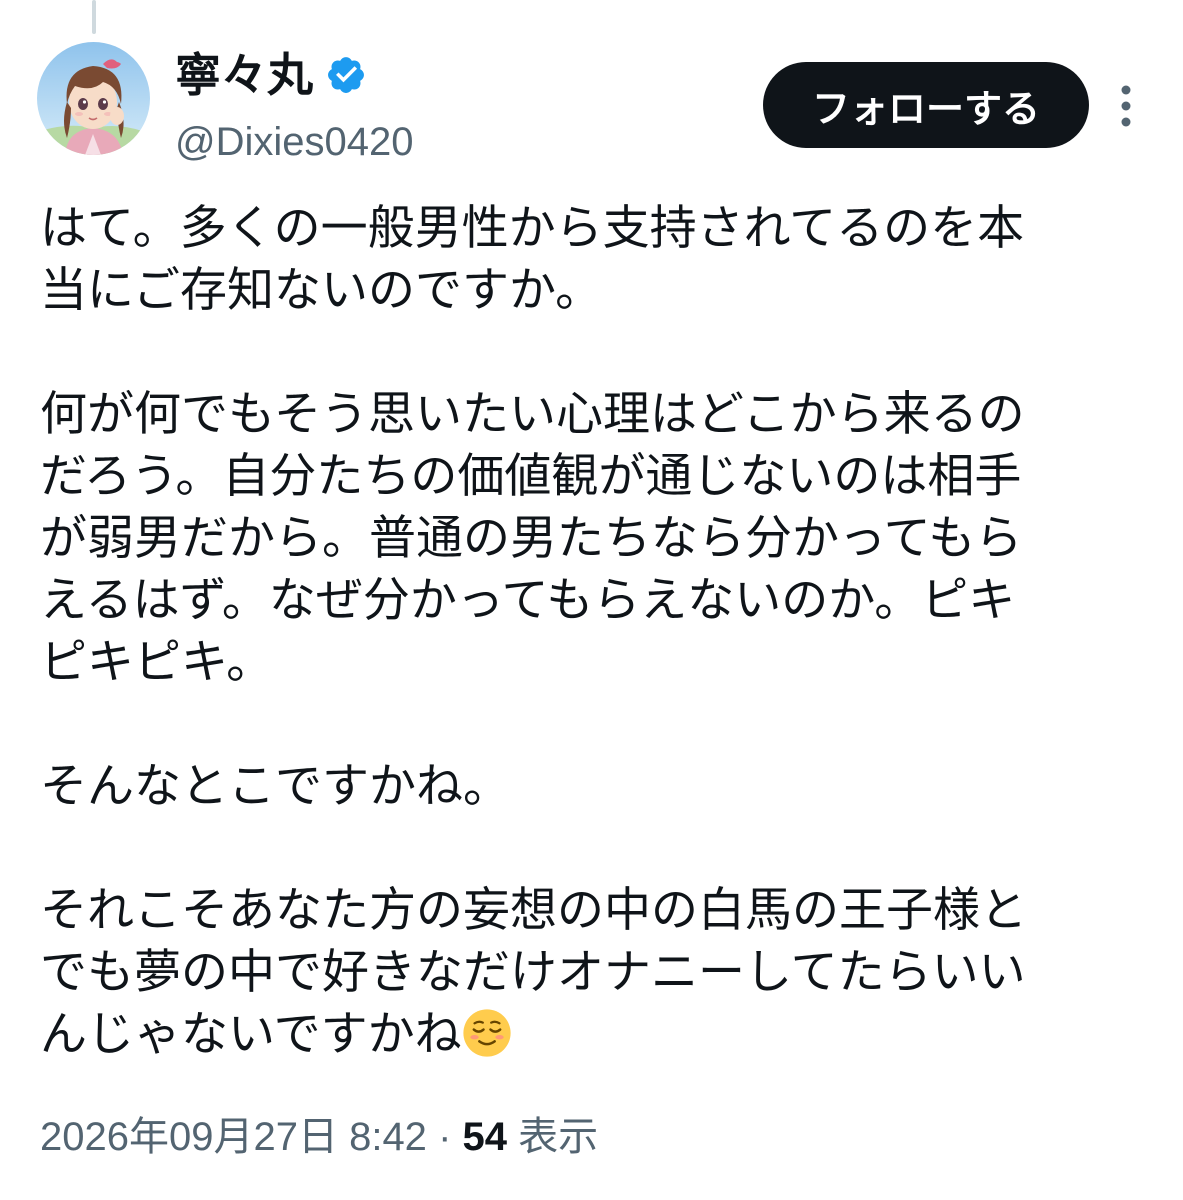 This screenshot has height=1200, width=1183. I want to click on views-label: 表示, so click(558, 1137).